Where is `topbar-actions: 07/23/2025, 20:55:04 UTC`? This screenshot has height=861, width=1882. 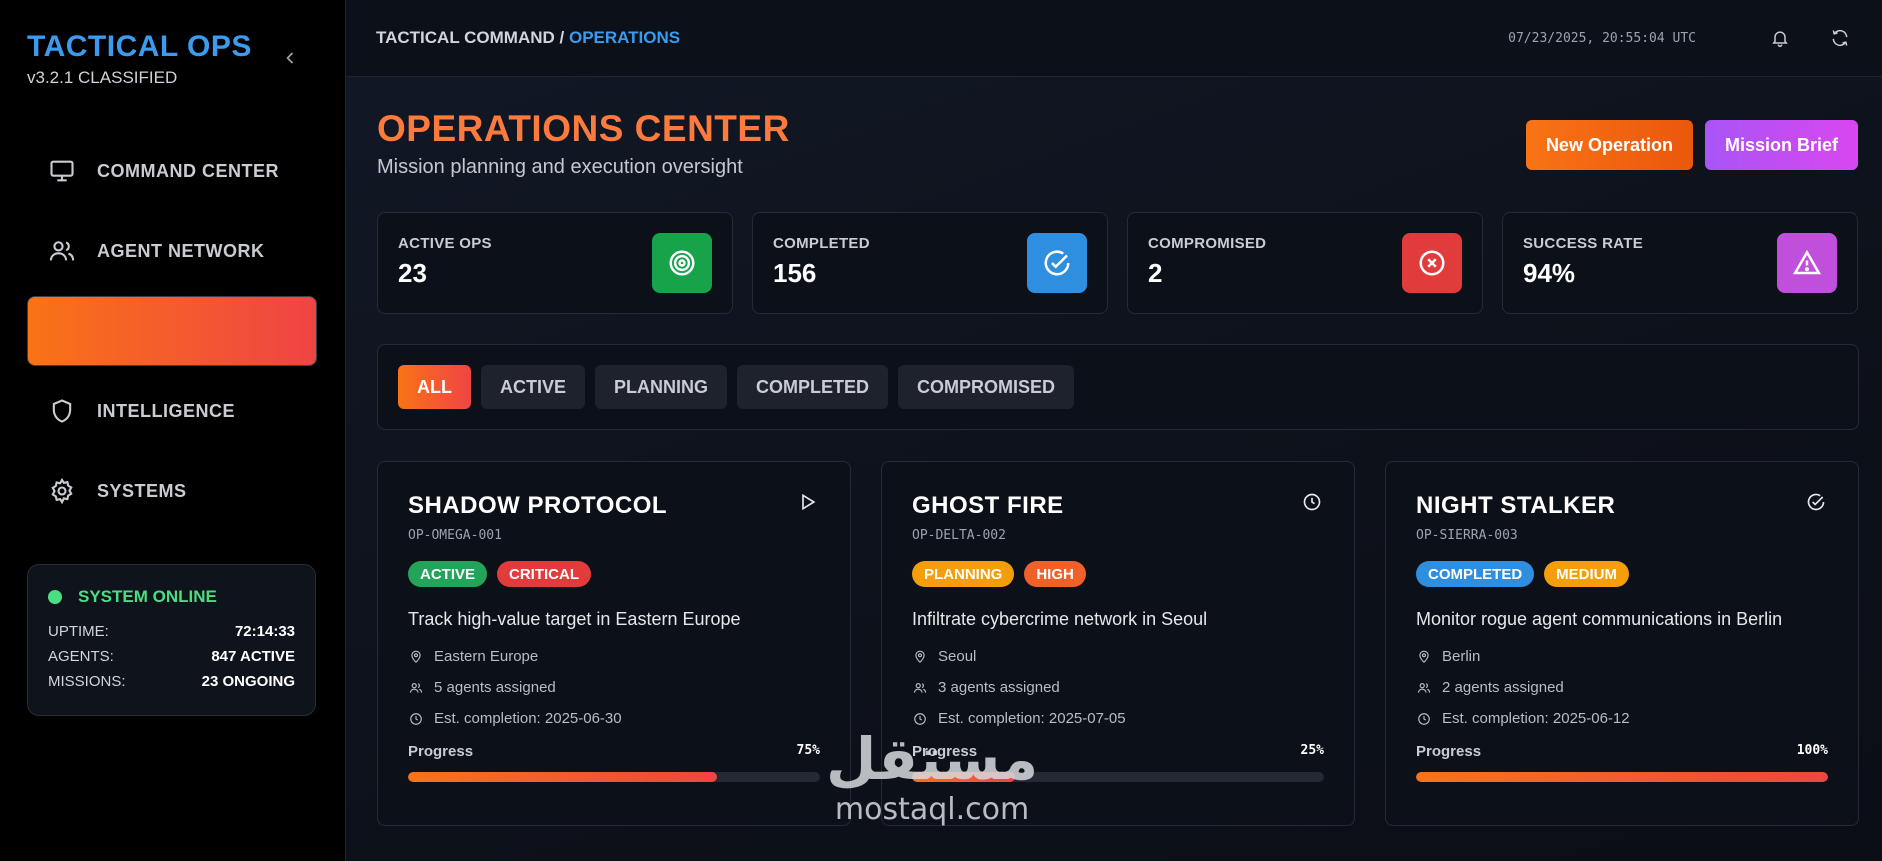
topbar-actions: 07/23/2025, 20:55:04 UTC is located at coordinates (1680, 38).